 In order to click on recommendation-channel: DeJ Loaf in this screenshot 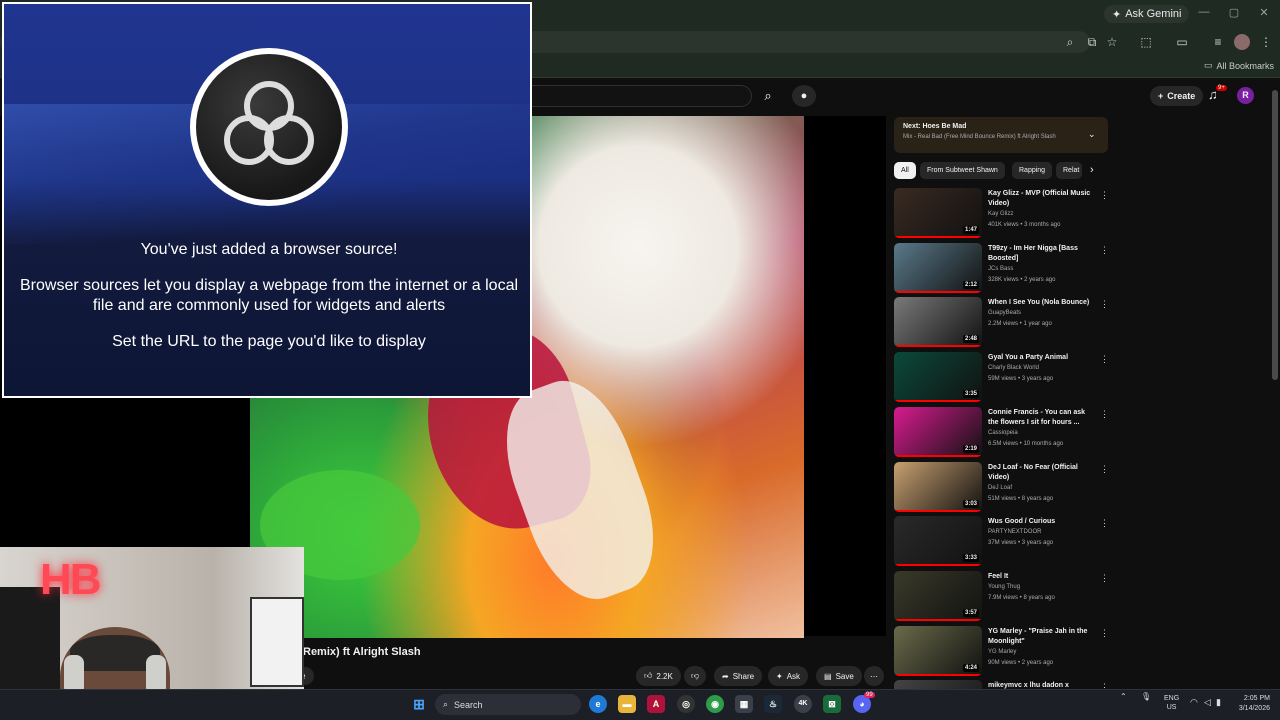, I will do `click(1000, 488)`.